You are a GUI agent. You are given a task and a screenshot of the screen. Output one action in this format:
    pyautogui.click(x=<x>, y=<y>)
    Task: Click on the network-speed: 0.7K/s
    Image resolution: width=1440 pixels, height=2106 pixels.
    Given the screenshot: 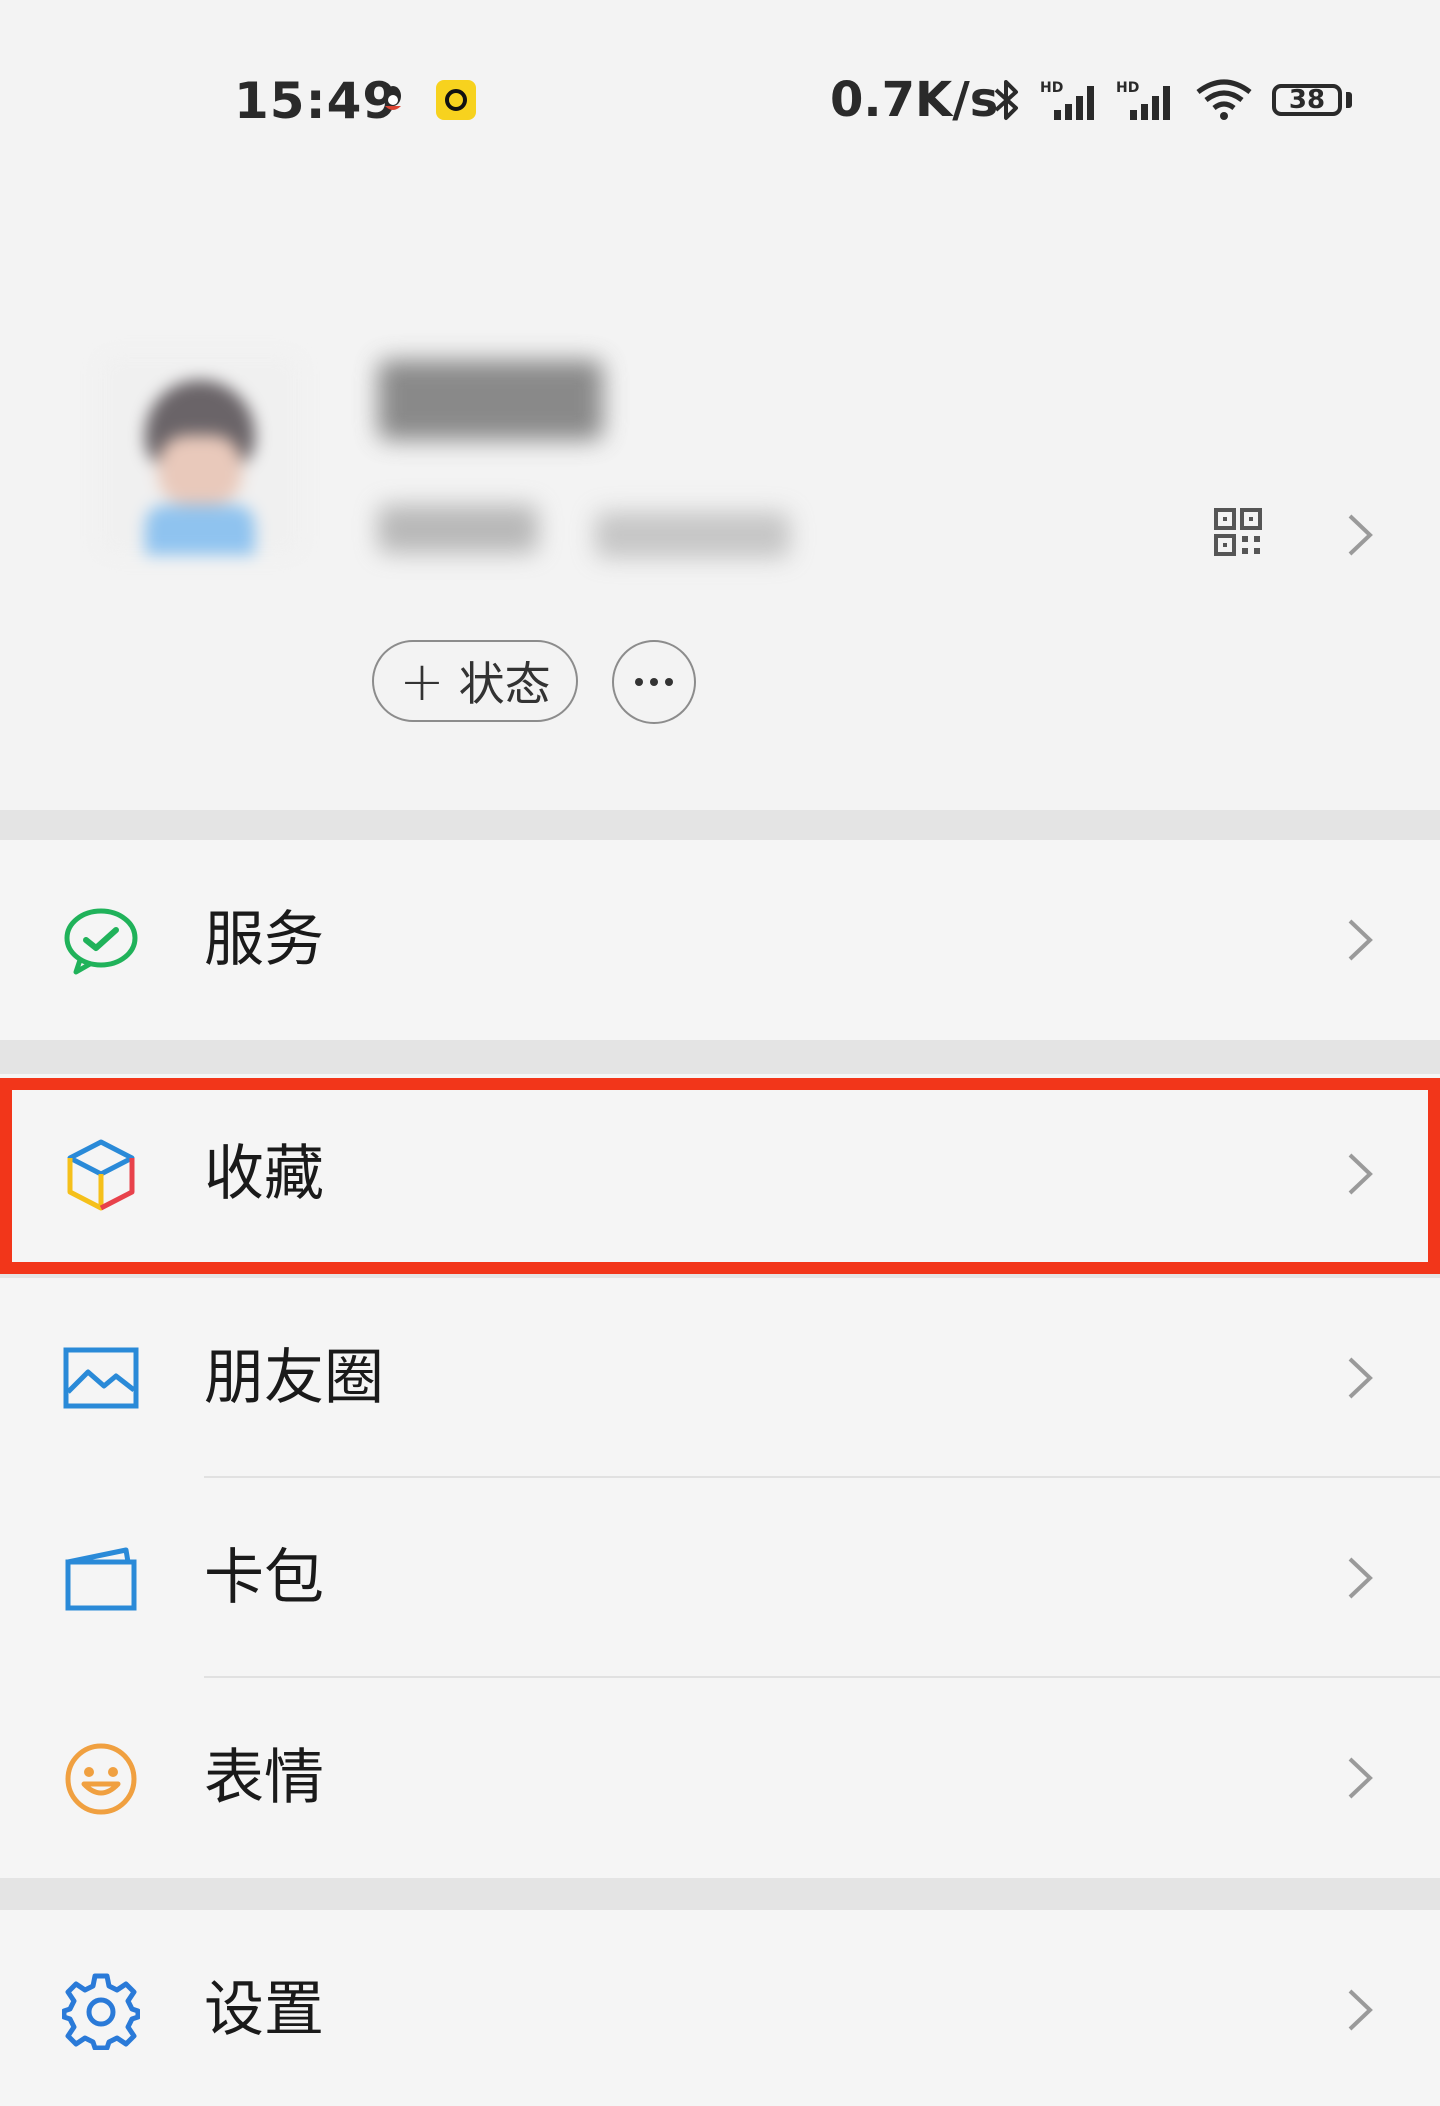 What is the action you would take?
    pyautogui.click(x=914, y=100)
    